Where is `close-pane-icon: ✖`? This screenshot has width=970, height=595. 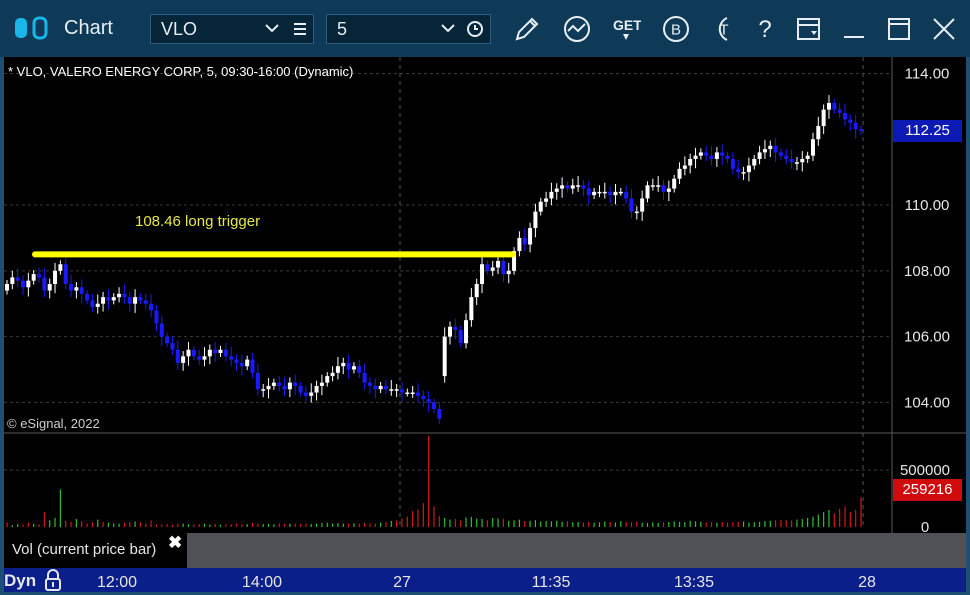
close-pane-icon: ✖ is located at coordinates (175, 543).